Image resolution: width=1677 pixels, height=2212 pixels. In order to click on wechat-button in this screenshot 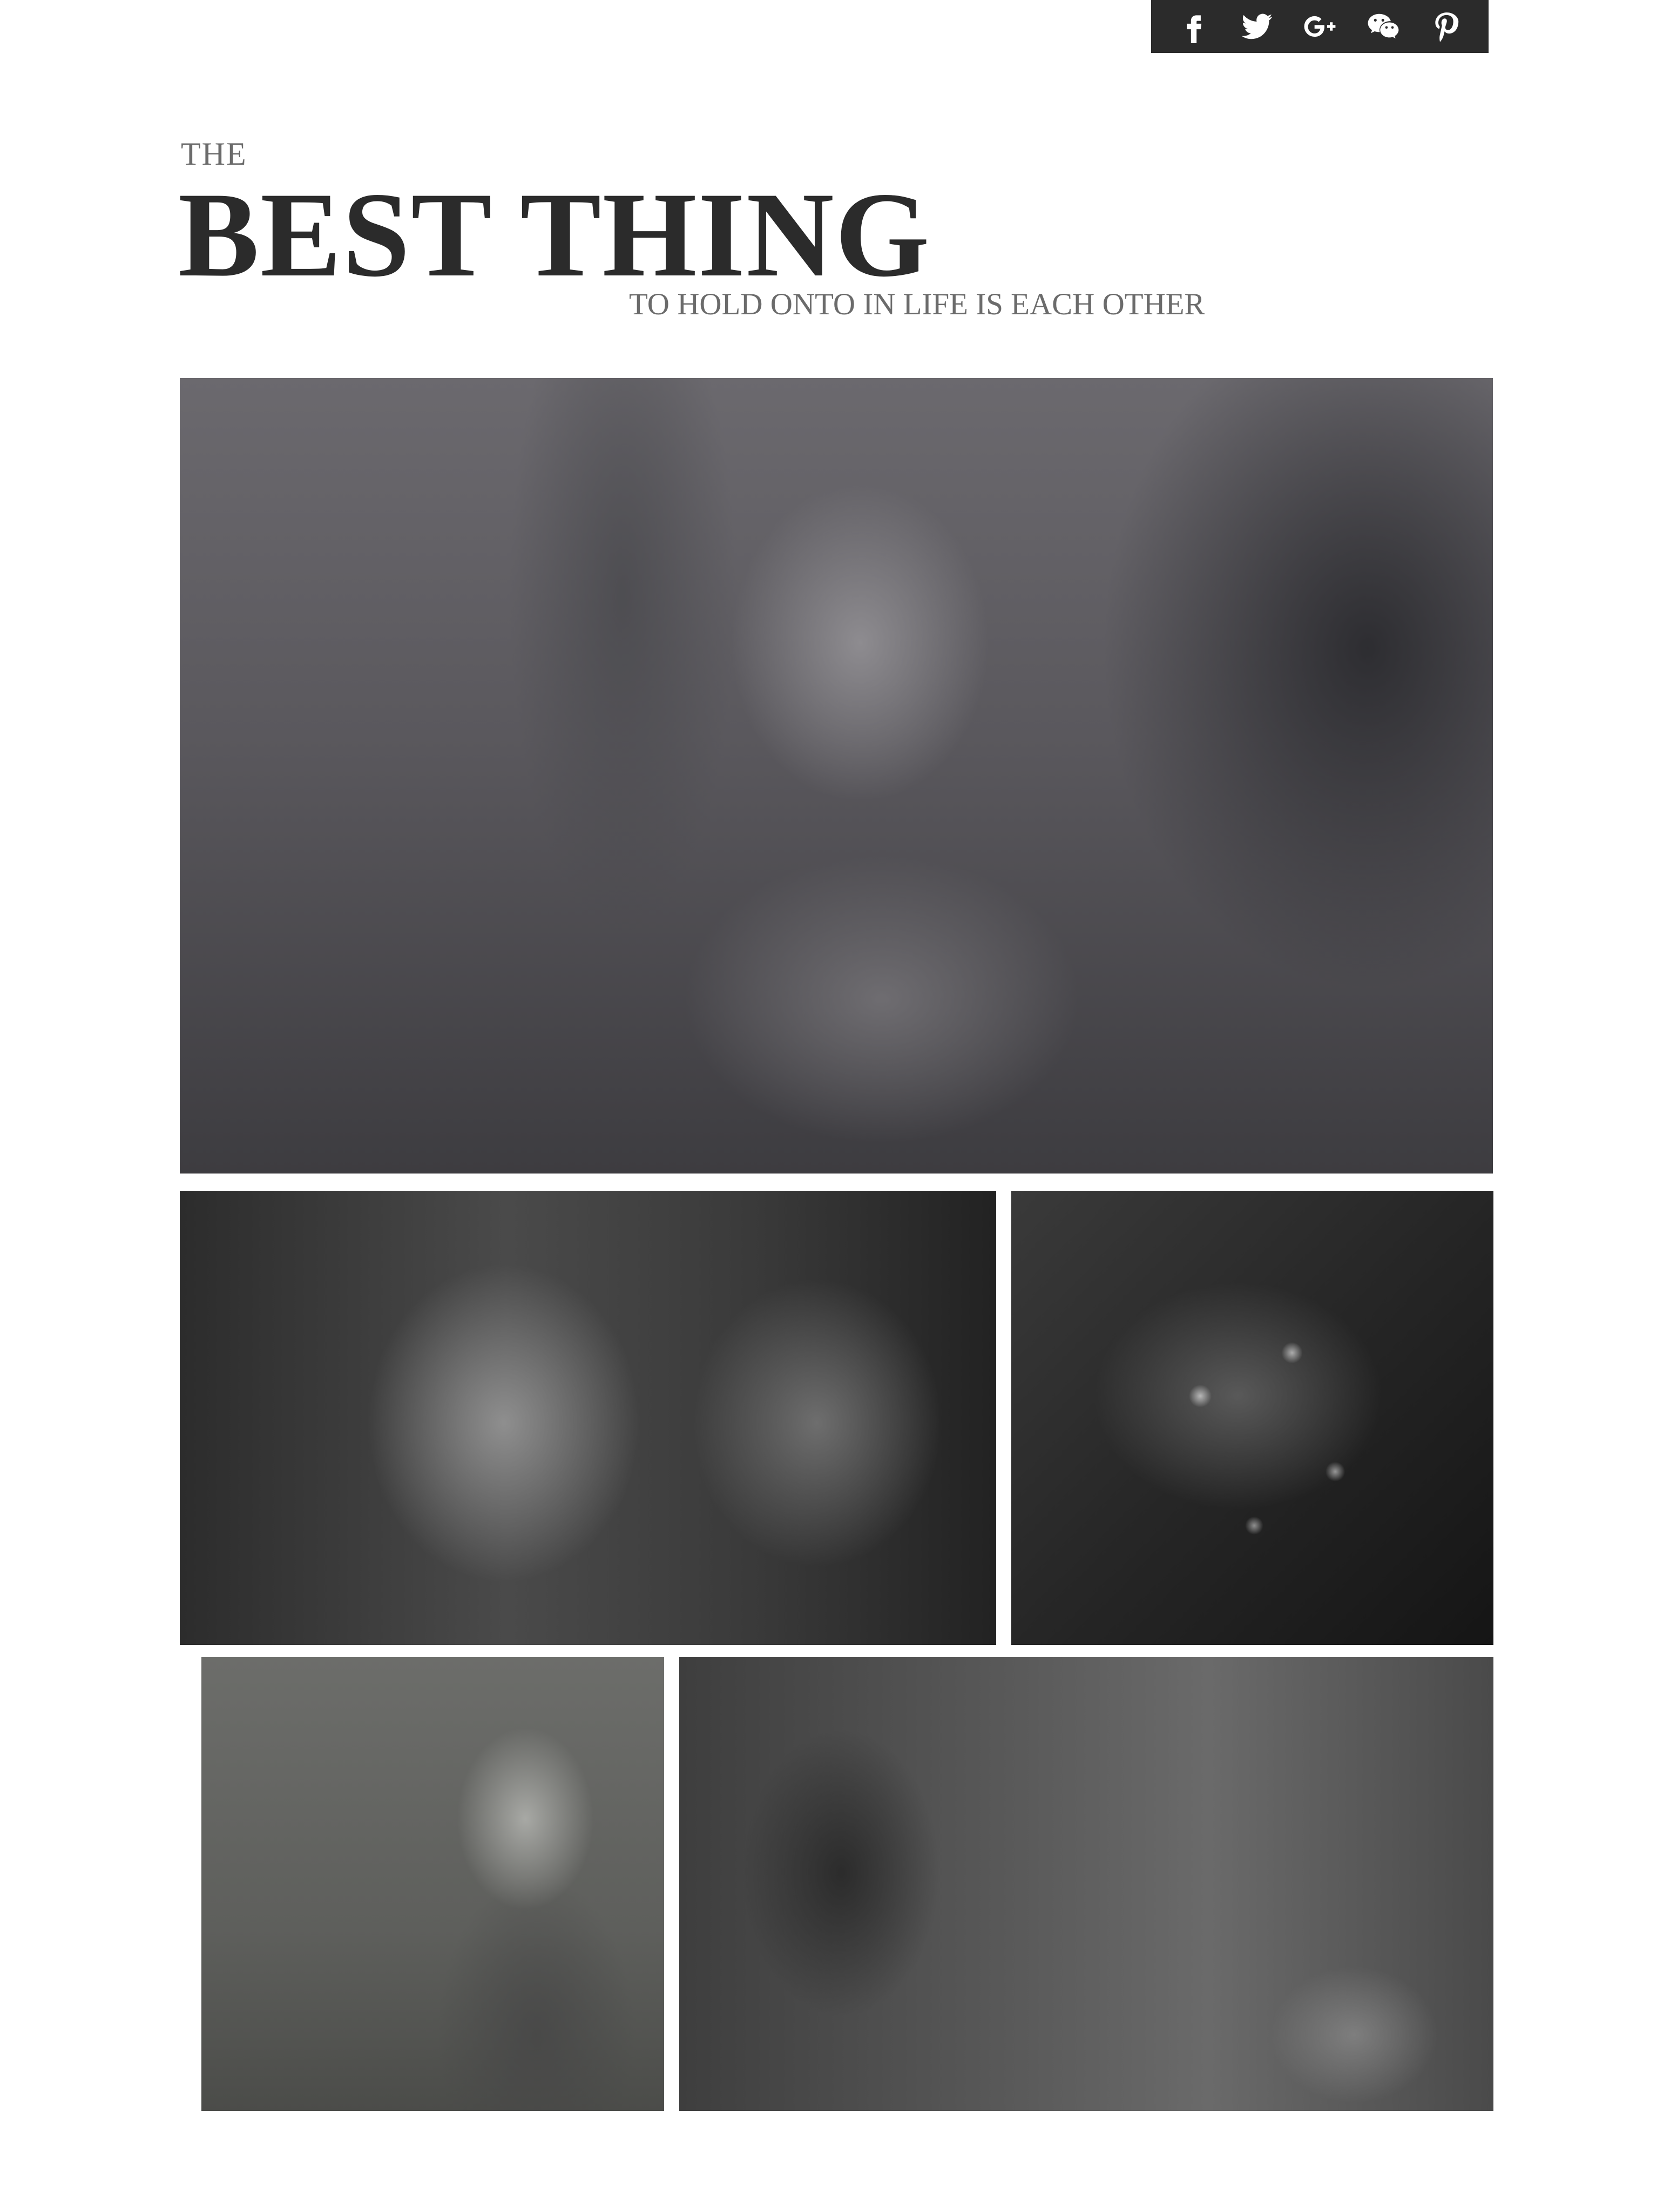, I will do `click(1384, 26)`.